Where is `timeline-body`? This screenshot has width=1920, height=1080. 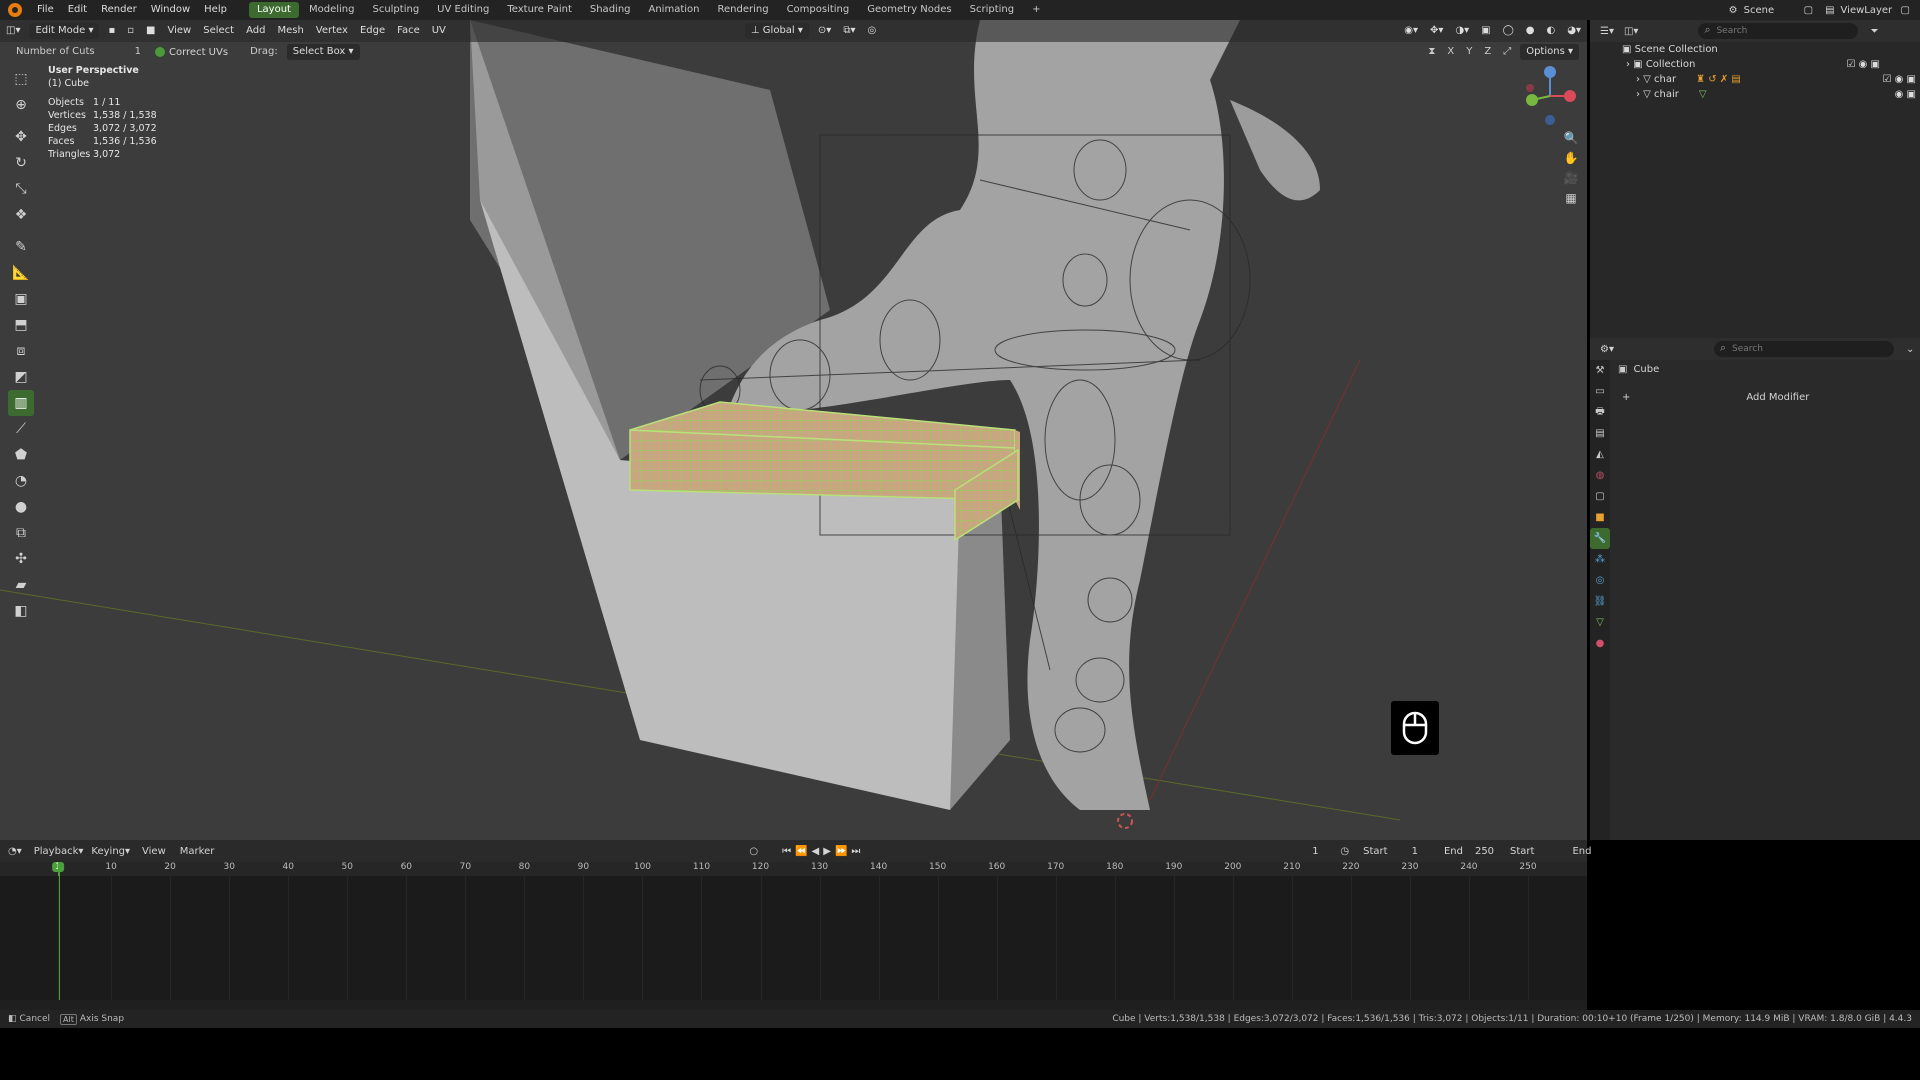 timeline-body is located at coordinates (793, 931).